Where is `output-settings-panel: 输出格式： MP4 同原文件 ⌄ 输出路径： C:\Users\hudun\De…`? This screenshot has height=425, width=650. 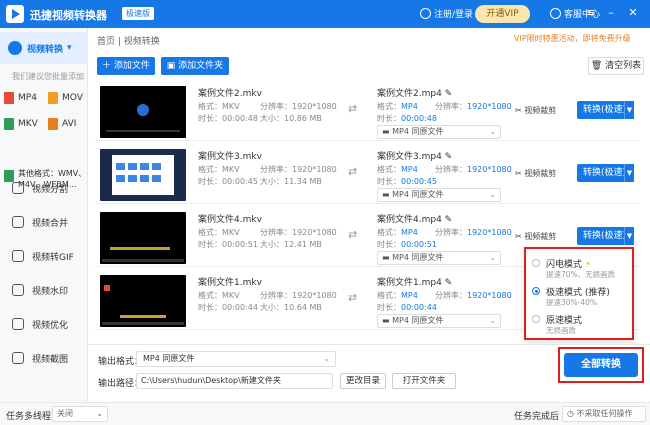 output-settings-panel: 输出格式： MP4 同原文件 ⌄ 输出路径： C:\Users\hudun\De… is located at coordinates (369, 373).